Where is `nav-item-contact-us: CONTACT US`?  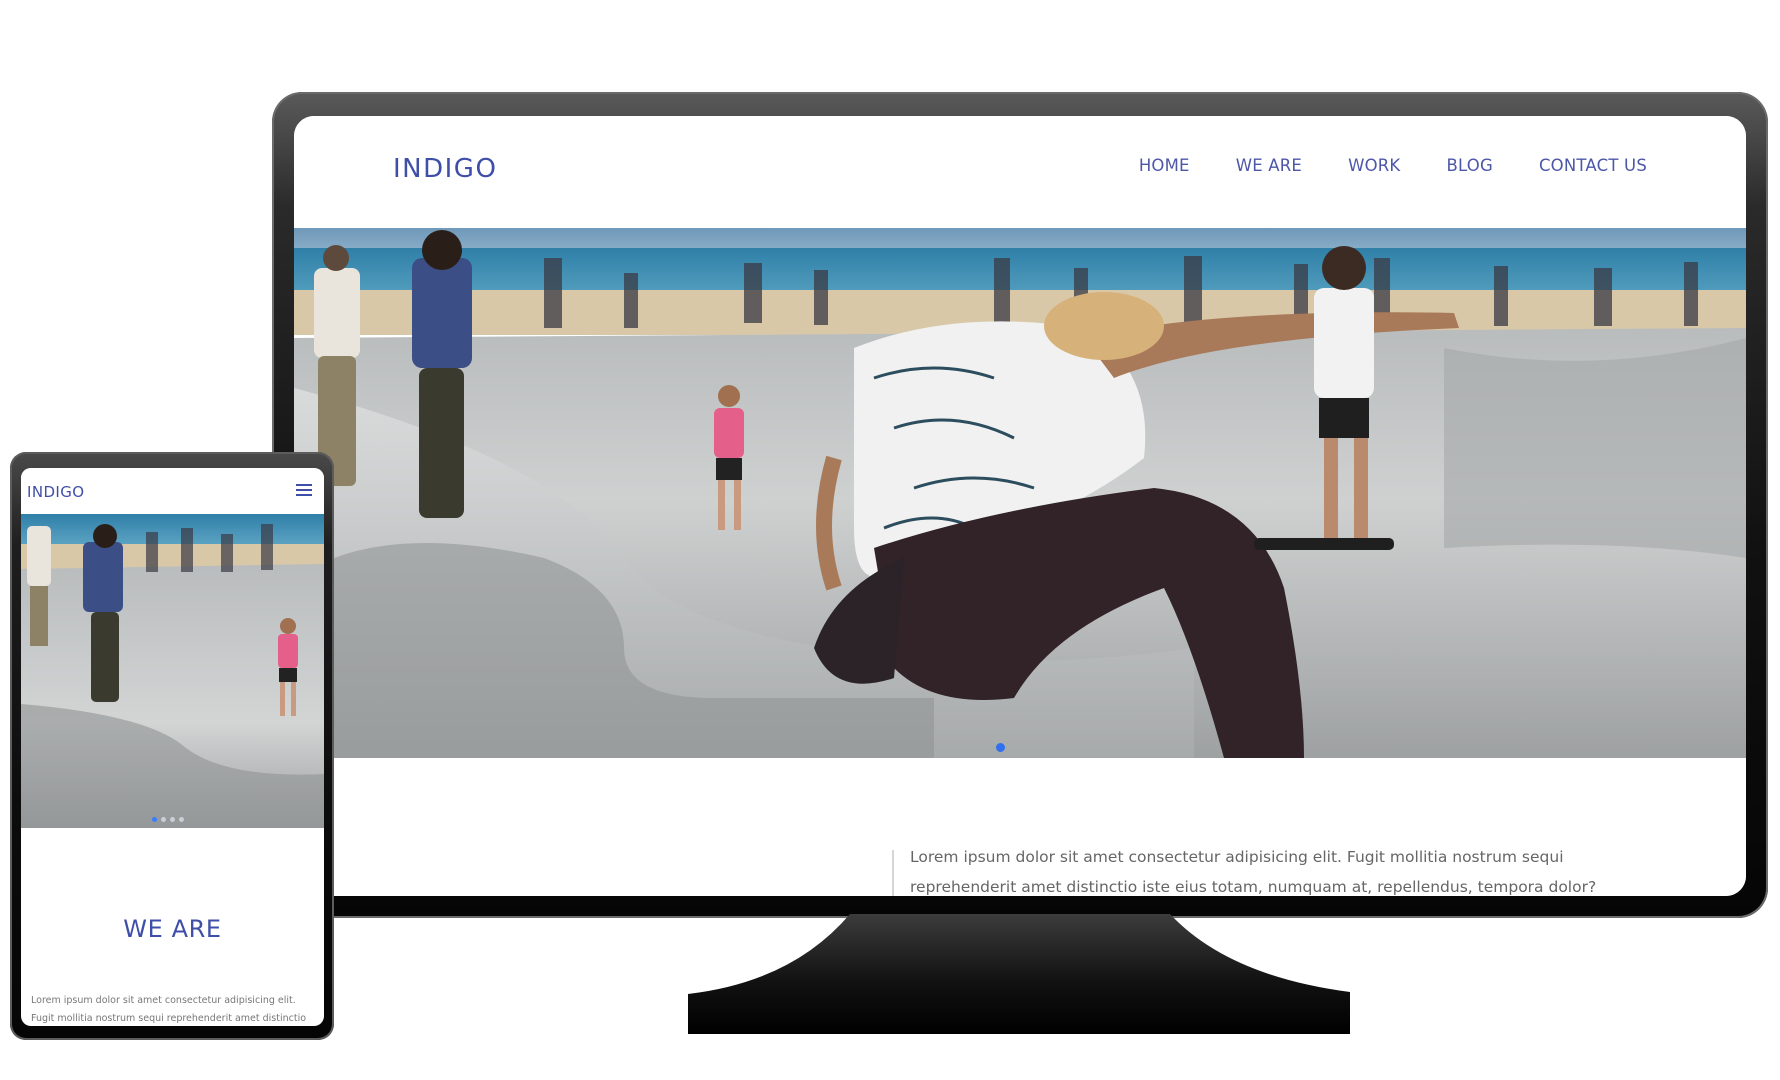 nav-item-contact-us: CONTACT US is located at coordinates (1593, 165).